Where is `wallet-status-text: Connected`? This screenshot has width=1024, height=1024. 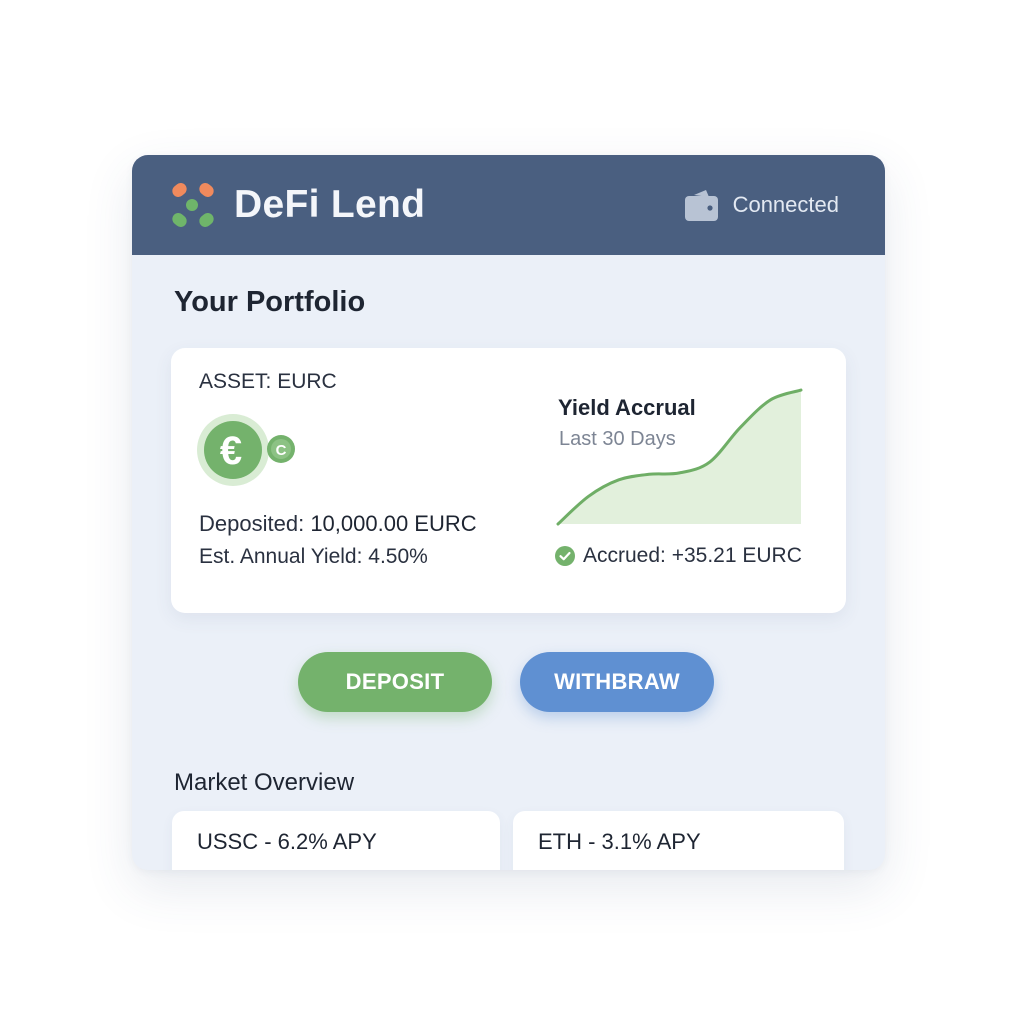 wallet-status-text: Connected is located at coordinates (785, 204).